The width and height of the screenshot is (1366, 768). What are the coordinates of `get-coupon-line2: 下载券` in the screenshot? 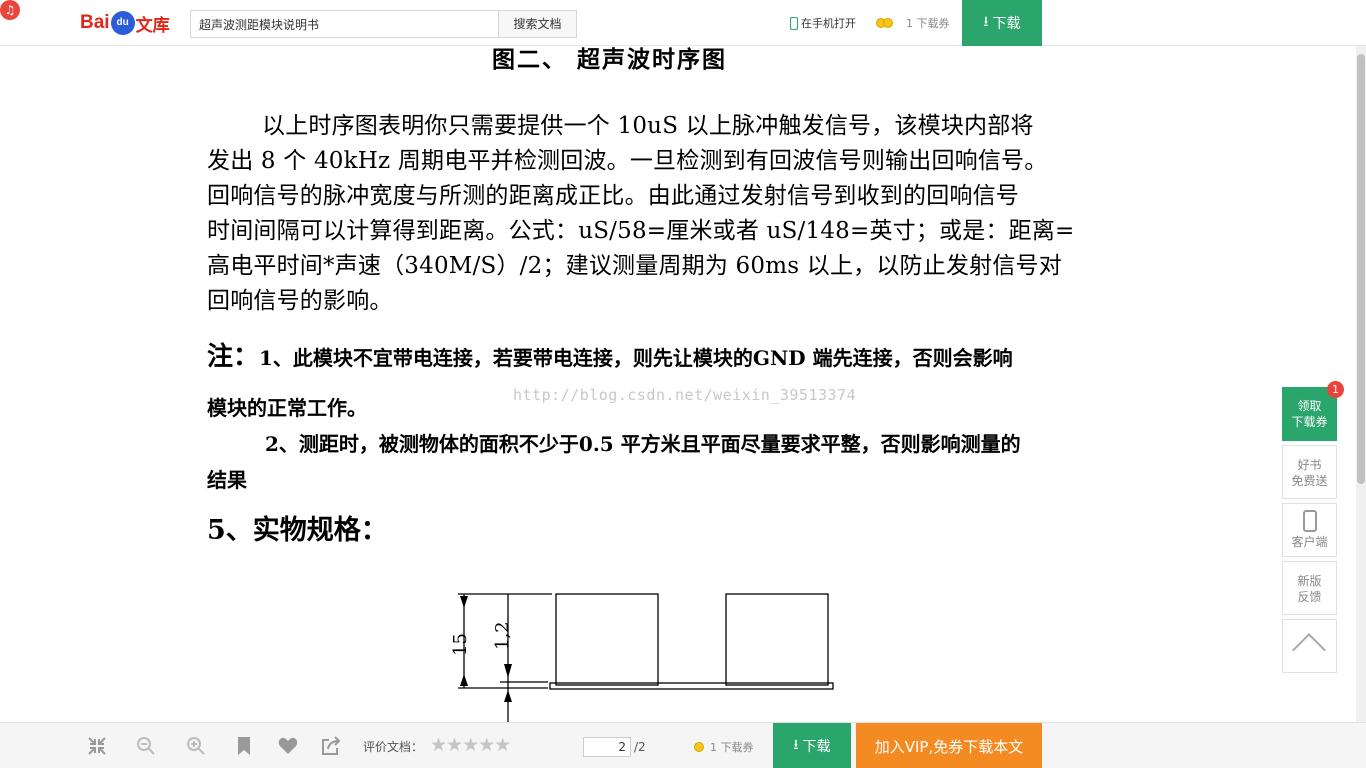 It's located at (1309, 422).